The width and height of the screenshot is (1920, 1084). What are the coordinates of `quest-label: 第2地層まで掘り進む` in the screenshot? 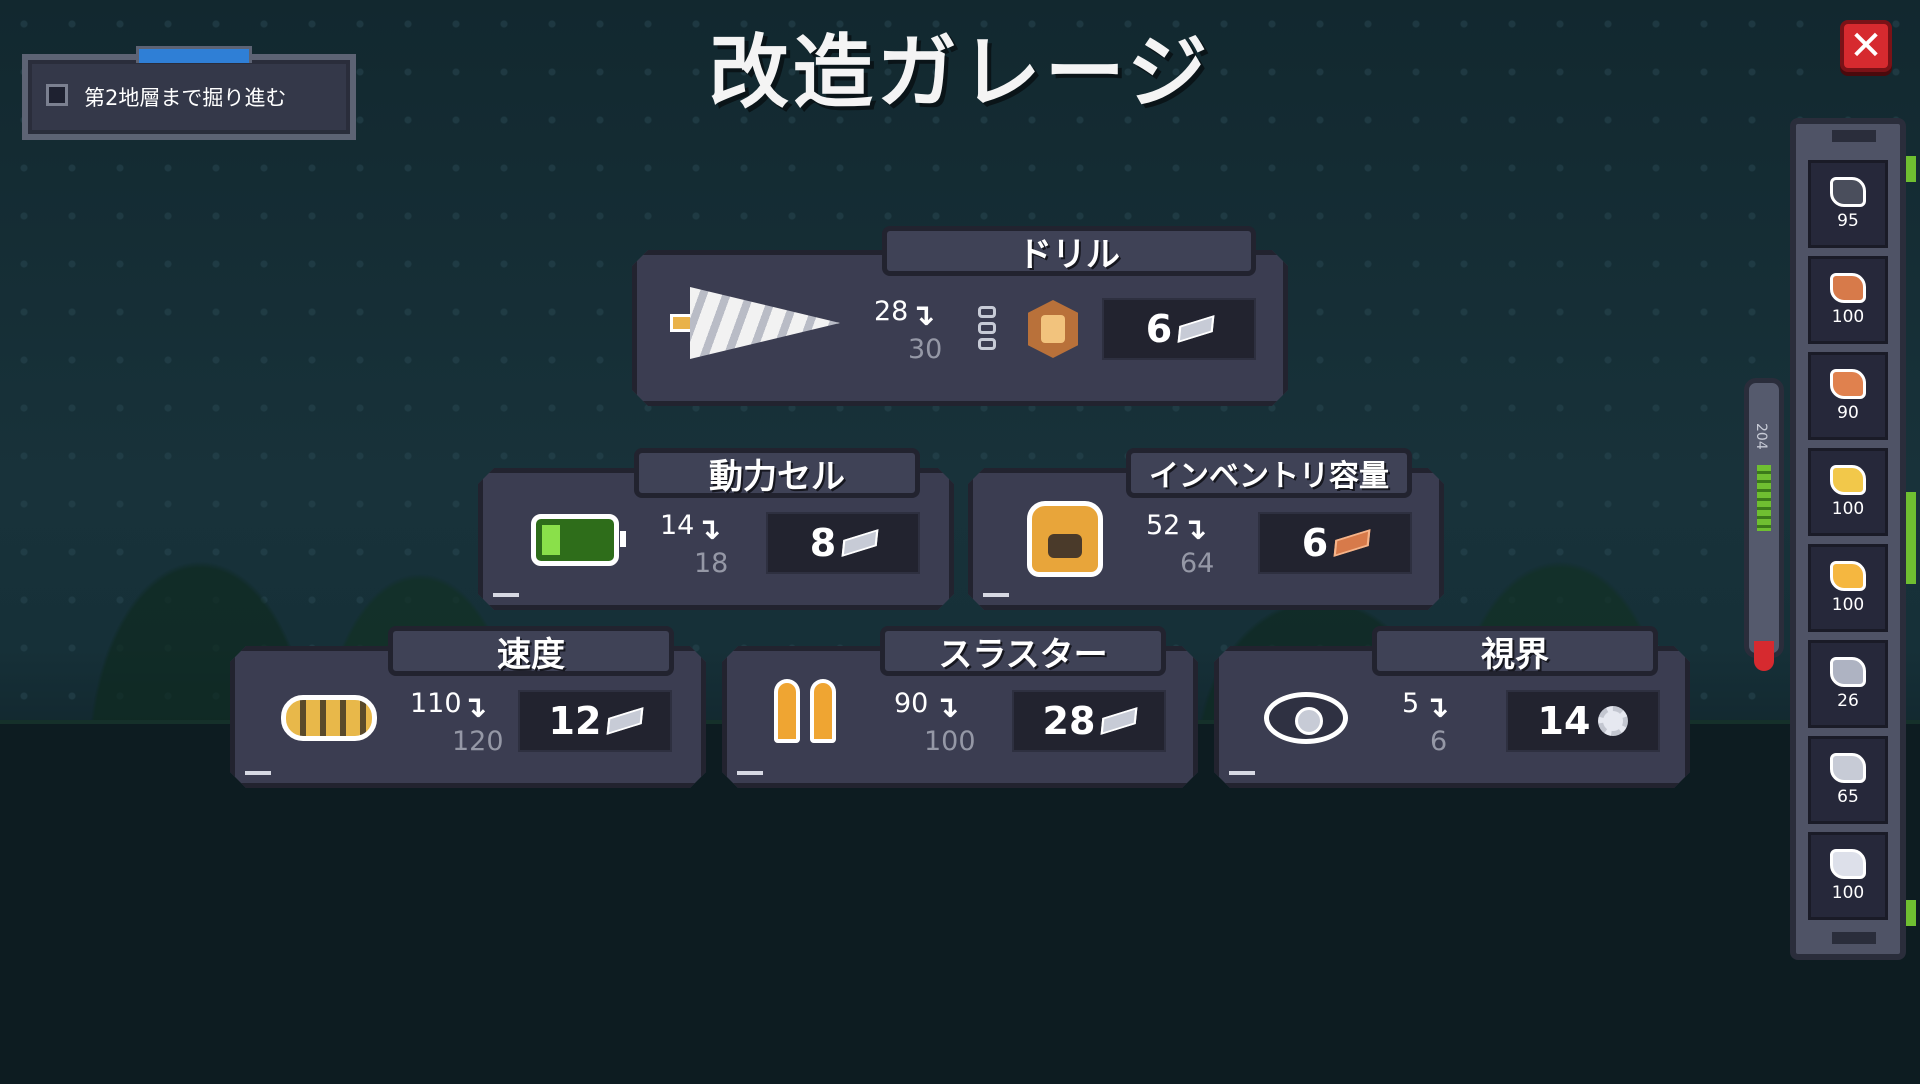 It's located at (185, 98).